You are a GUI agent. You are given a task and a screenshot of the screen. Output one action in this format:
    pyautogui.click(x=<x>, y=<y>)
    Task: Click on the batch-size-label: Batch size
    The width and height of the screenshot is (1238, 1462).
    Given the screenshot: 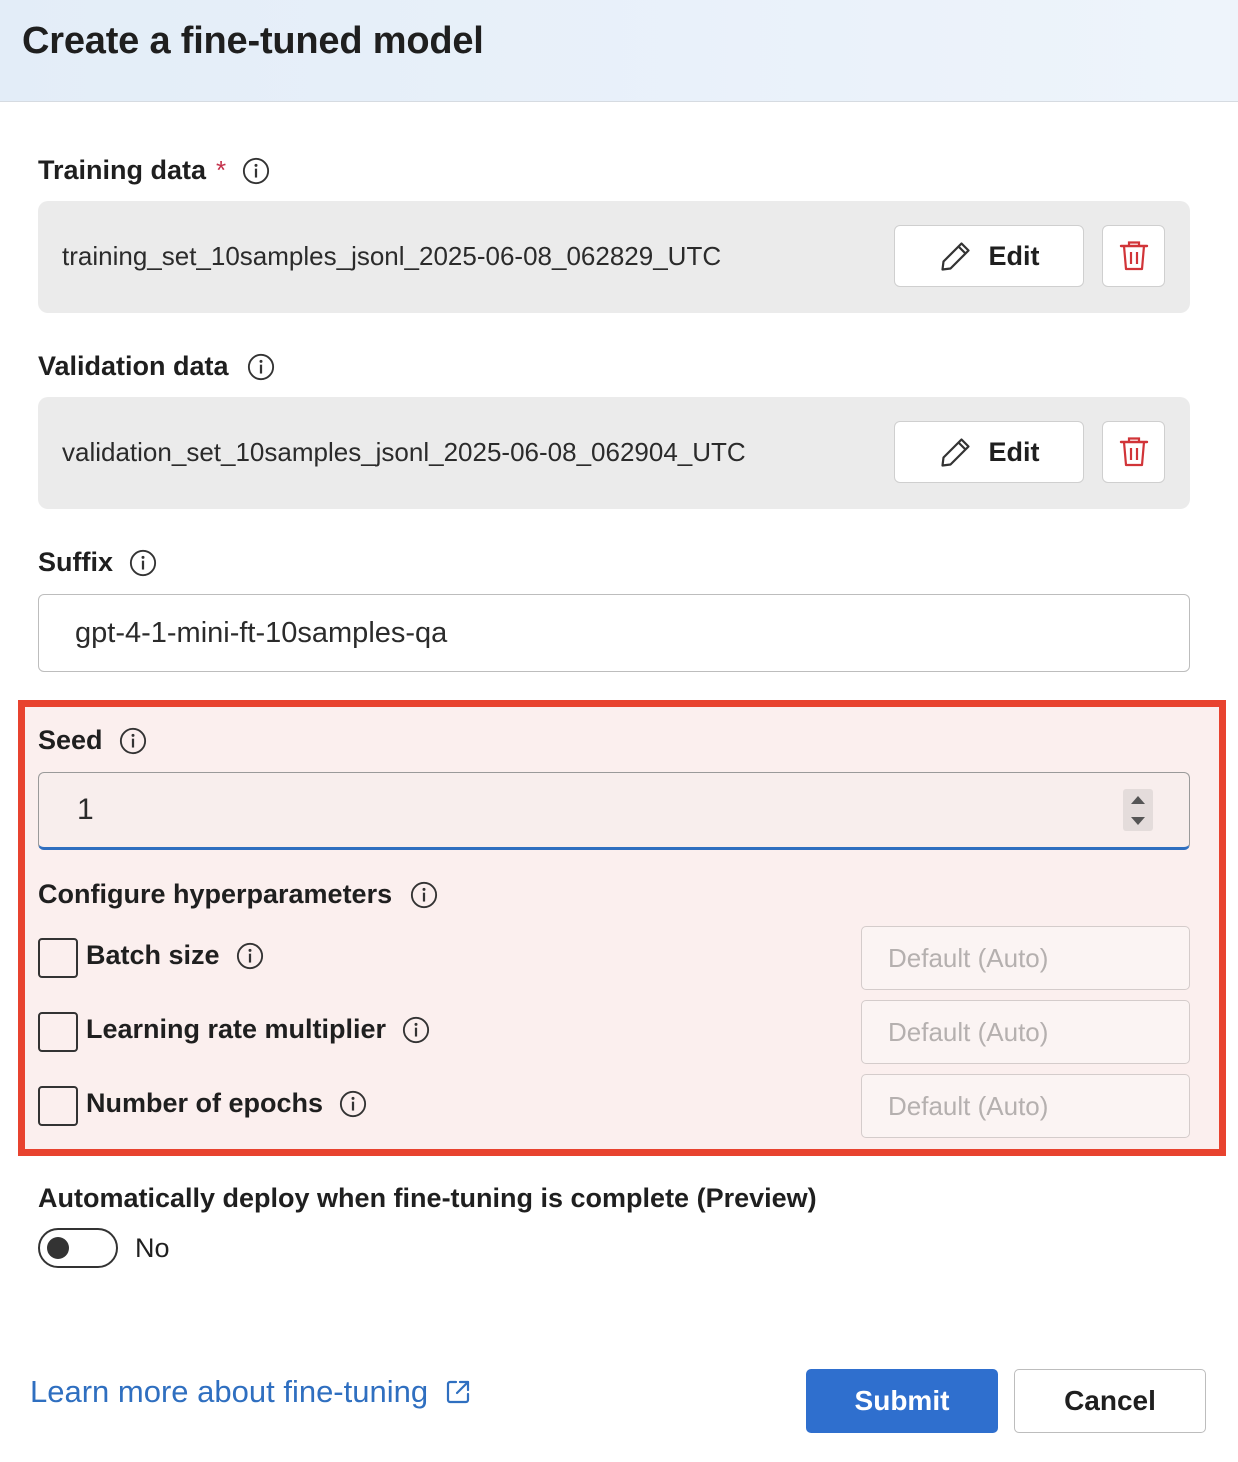 What is the action you would take?
    pyautogui.click(x=175, y=955)
    